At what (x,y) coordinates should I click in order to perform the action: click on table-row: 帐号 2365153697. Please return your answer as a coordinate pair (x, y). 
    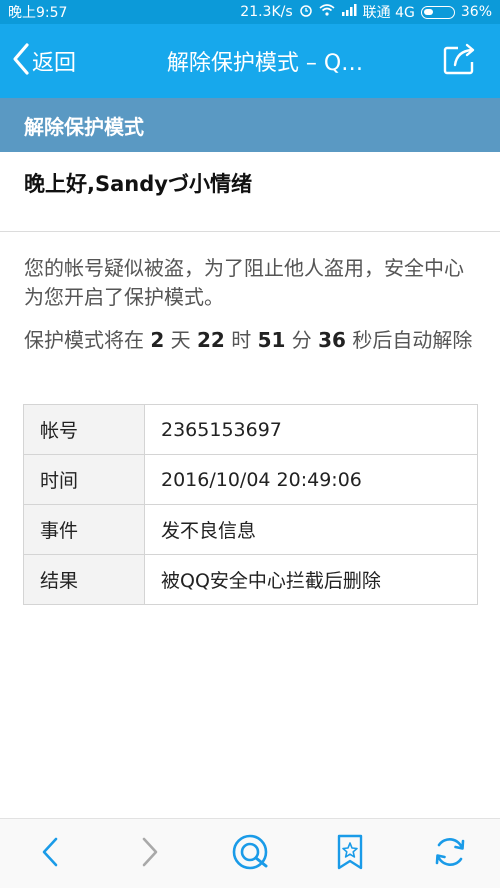
    Looking at the image, I should click on (250, 429).